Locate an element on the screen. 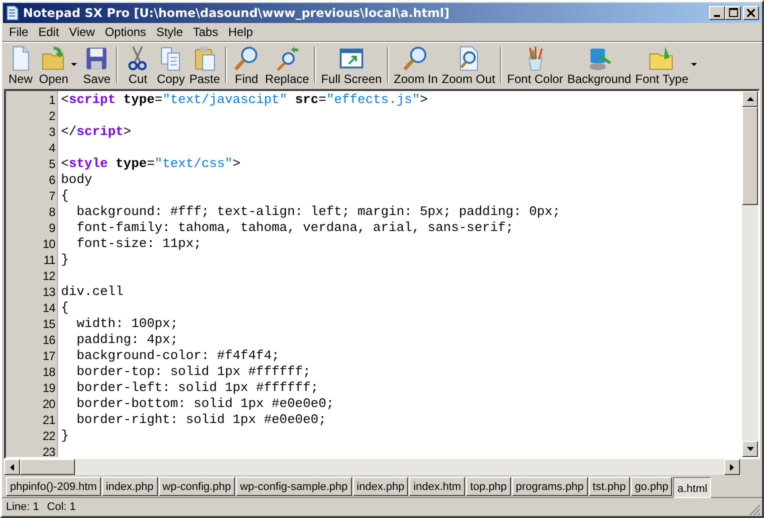  scroll-left-button is located at coordinates (12, 467).